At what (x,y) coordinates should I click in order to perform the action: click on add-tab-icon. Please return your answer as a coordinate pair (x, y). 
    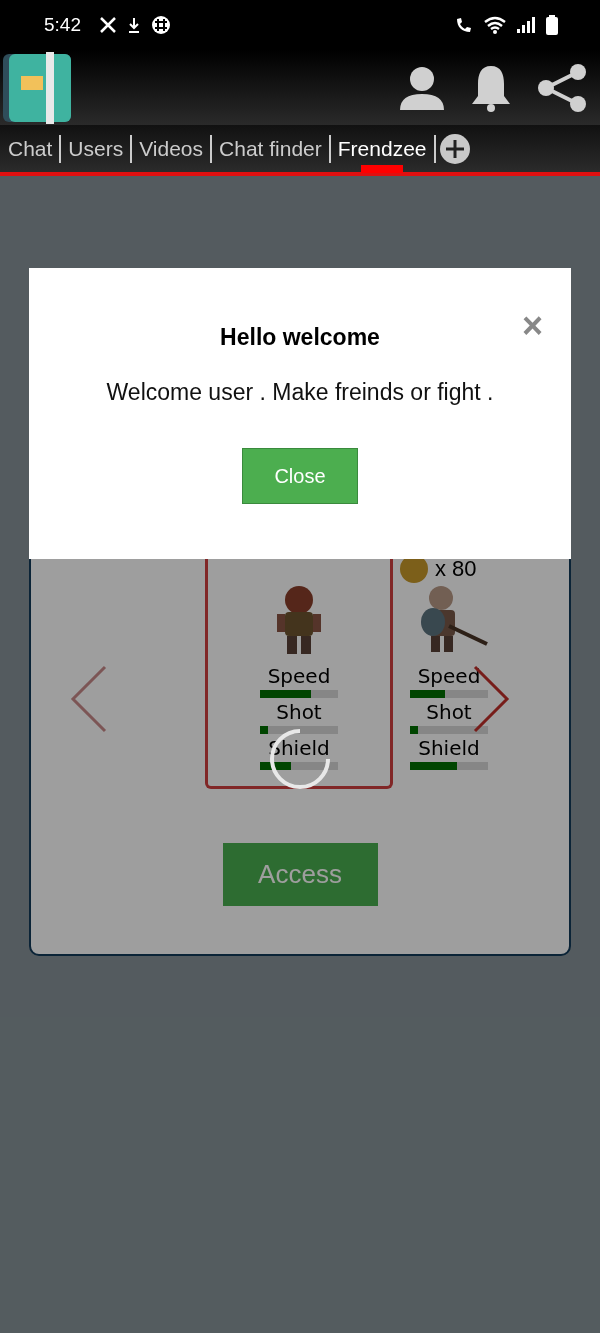
    Looking at the image, I should click on (454, 148).